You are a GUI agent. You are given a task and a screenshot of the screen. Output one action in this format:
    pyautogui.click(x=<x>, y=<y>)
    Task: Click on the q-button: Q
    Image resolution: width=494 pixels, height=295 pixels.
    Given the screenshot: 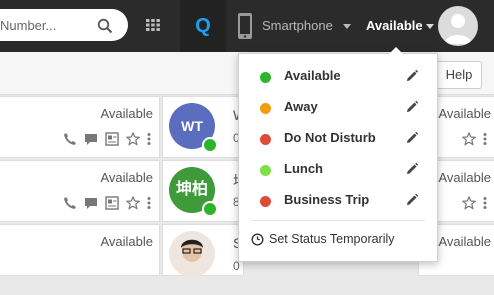 What is the action you would take?
    pyautogui.click(x=203, y=26)
    